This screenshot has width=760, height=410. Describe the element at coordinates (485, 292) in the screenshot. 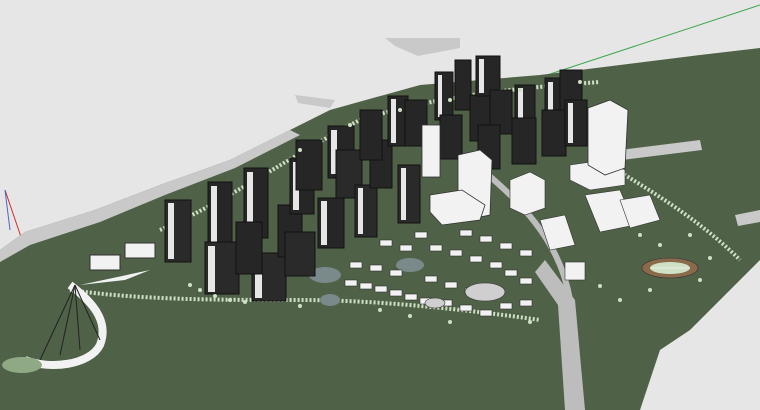

I see `roundabout` at that location.